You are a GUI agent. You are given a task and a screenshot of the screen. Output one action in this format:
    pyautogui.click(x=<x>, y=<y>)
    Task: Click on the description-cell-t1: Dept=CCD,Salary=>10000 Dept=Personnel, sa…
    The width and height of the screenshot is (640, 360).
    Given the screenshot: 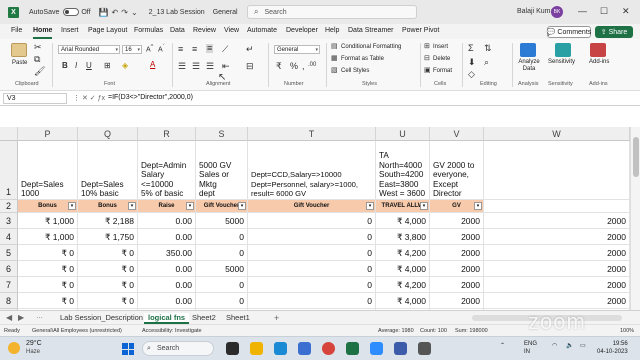 What is the action you would take?
    pyautogui.click(x=312, y=170)
    